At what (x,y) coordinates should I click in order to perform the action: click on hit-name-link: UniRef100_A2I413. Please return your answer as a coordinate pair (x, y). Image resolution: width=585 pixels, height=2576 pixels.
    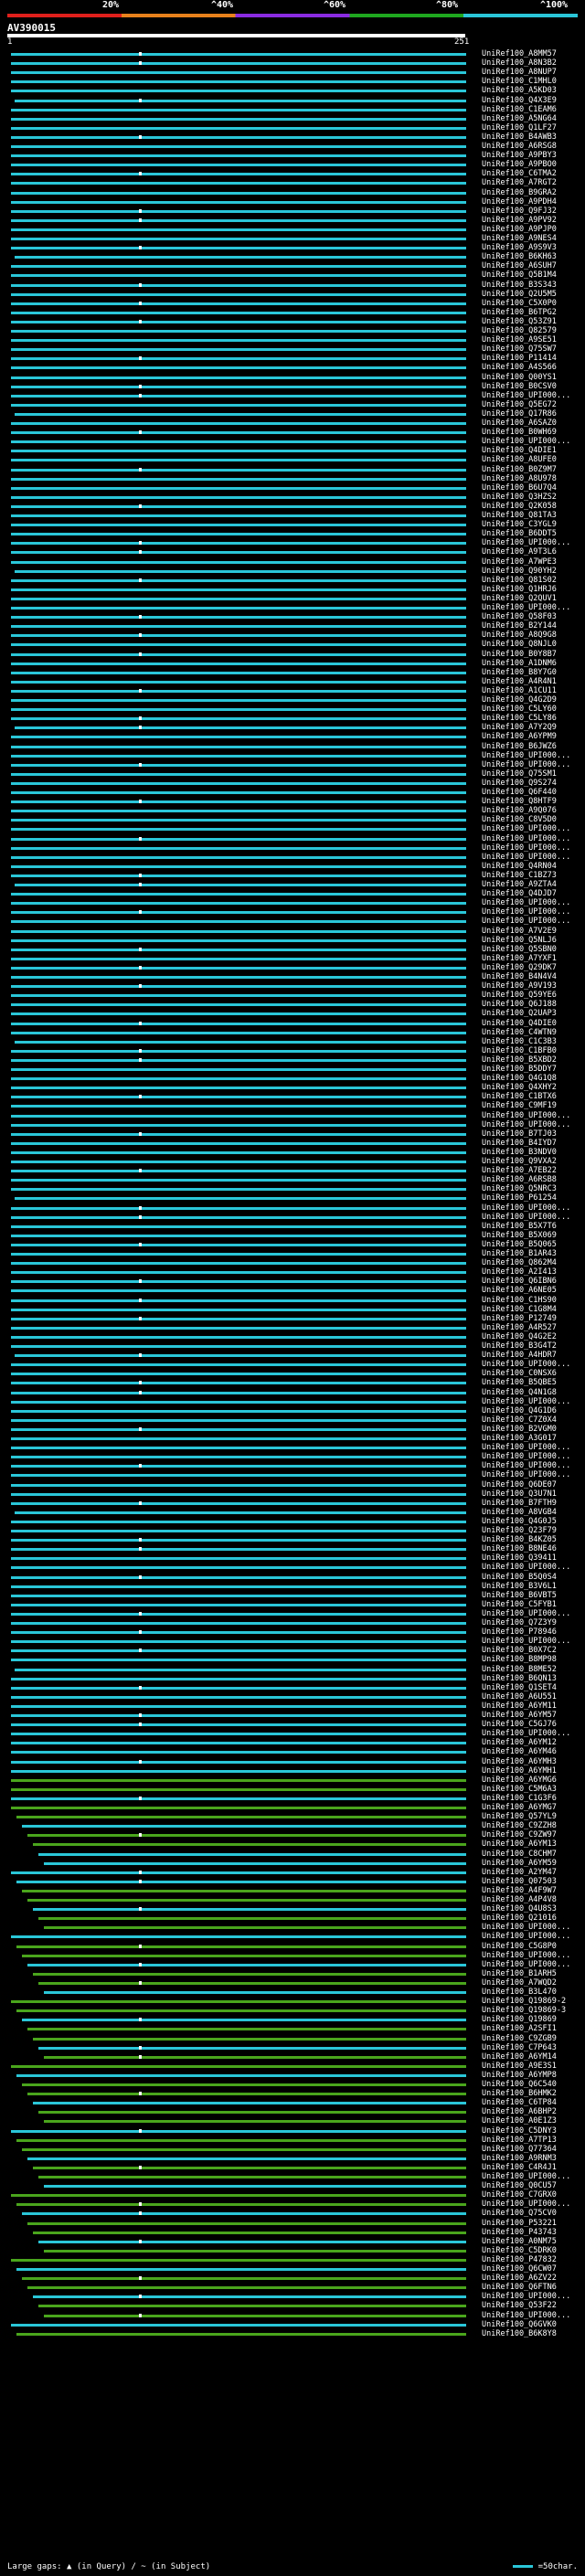
    Looking at the image, I should click on (533, 1272).